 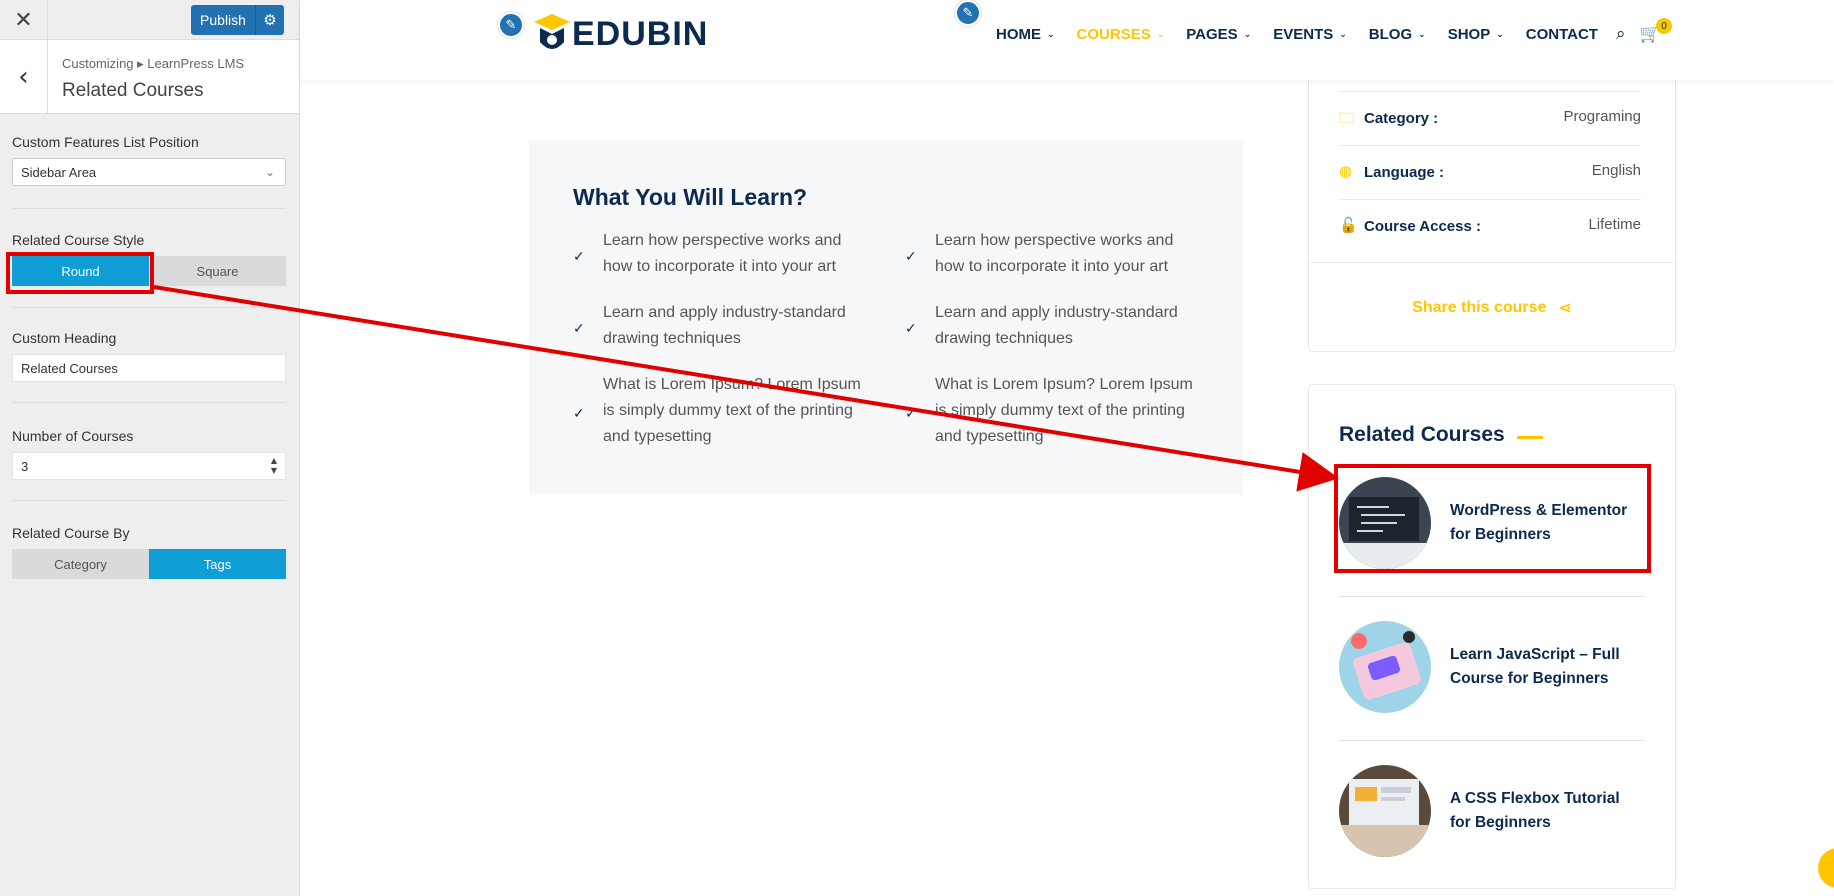 I want to click on stepper-arrows-icon: ▲ ▼, so click(x=274, y=466).